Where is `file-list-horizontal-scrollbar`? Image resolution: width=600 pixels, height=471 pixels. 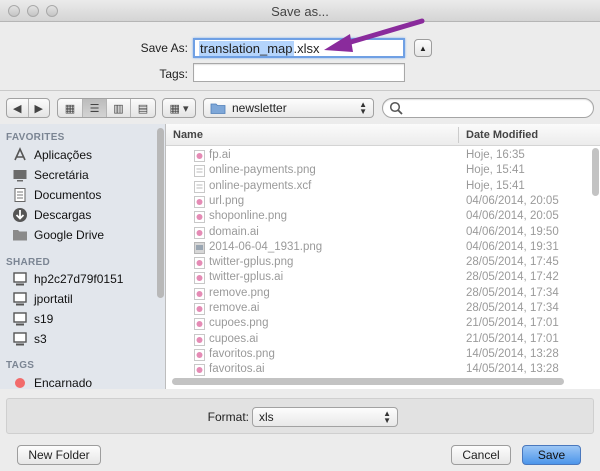
file-list-horizontal-scrollbar is located at coordinates (368, 381).